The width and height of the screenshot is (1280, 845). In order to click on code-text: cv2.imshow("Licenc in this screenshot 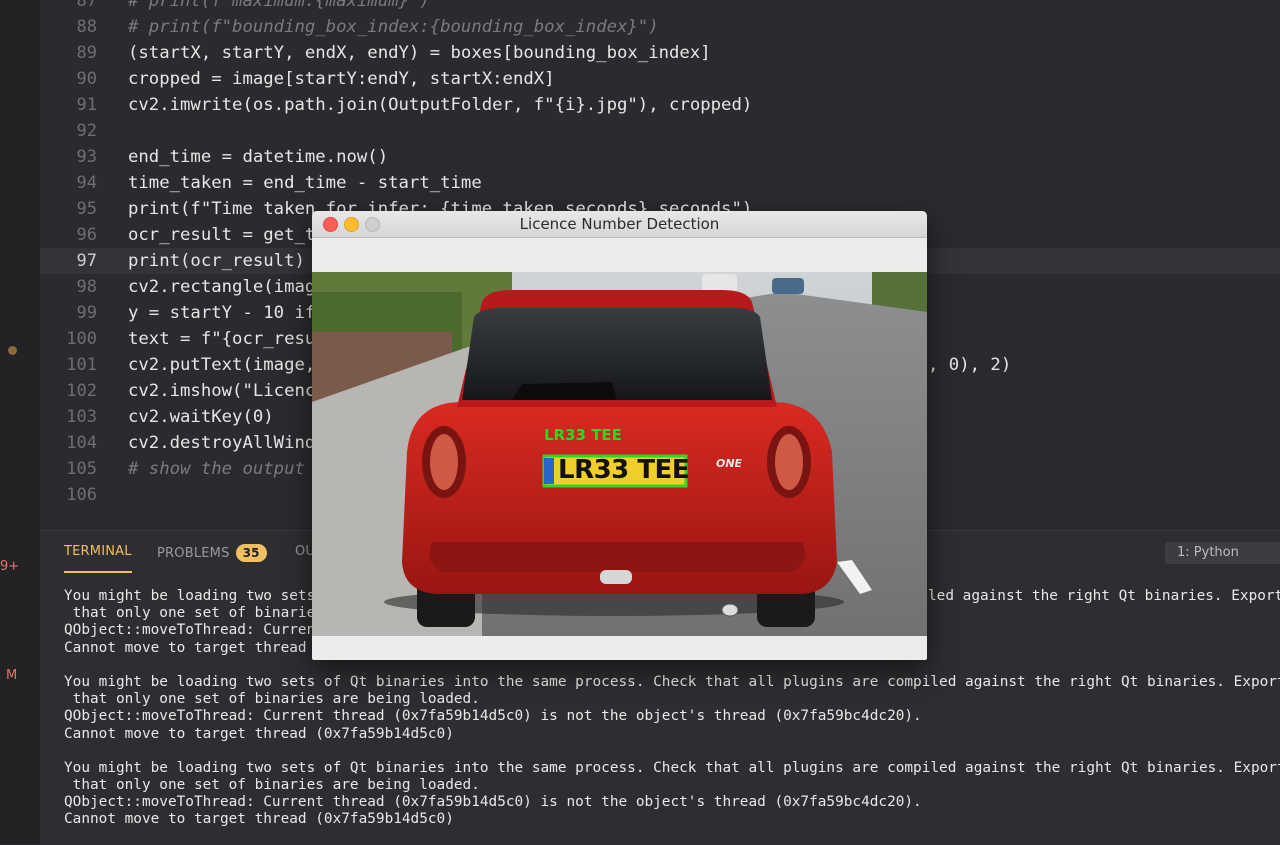, I will do `click(222, 391)`.